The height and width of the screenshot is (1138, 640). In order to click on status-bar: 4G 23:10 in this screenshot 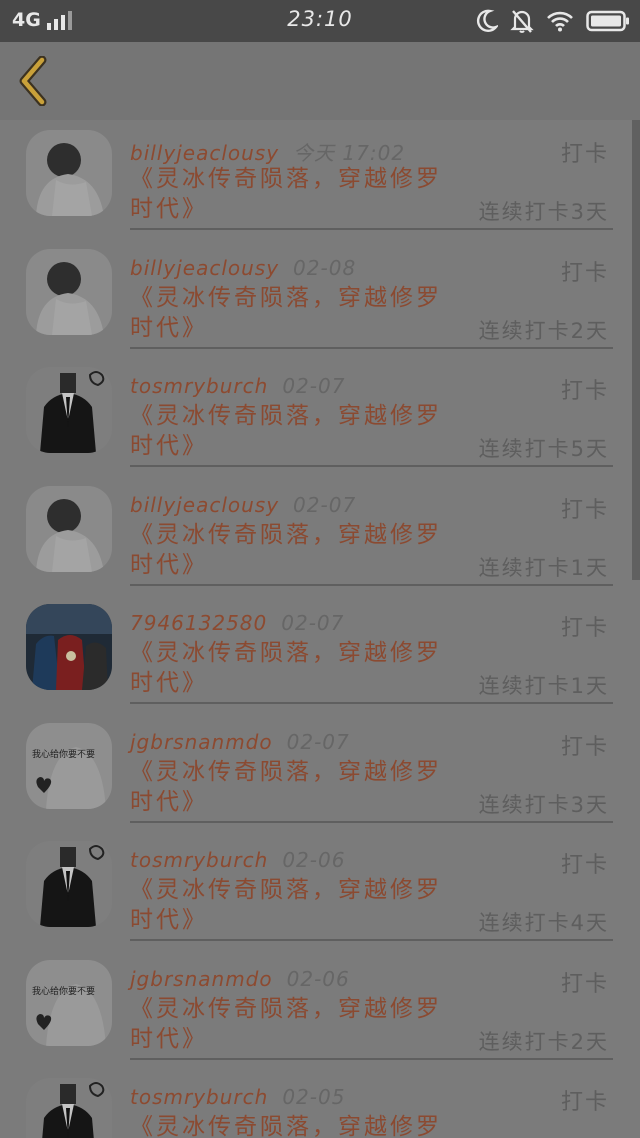, I will do `click(320, 21)`.